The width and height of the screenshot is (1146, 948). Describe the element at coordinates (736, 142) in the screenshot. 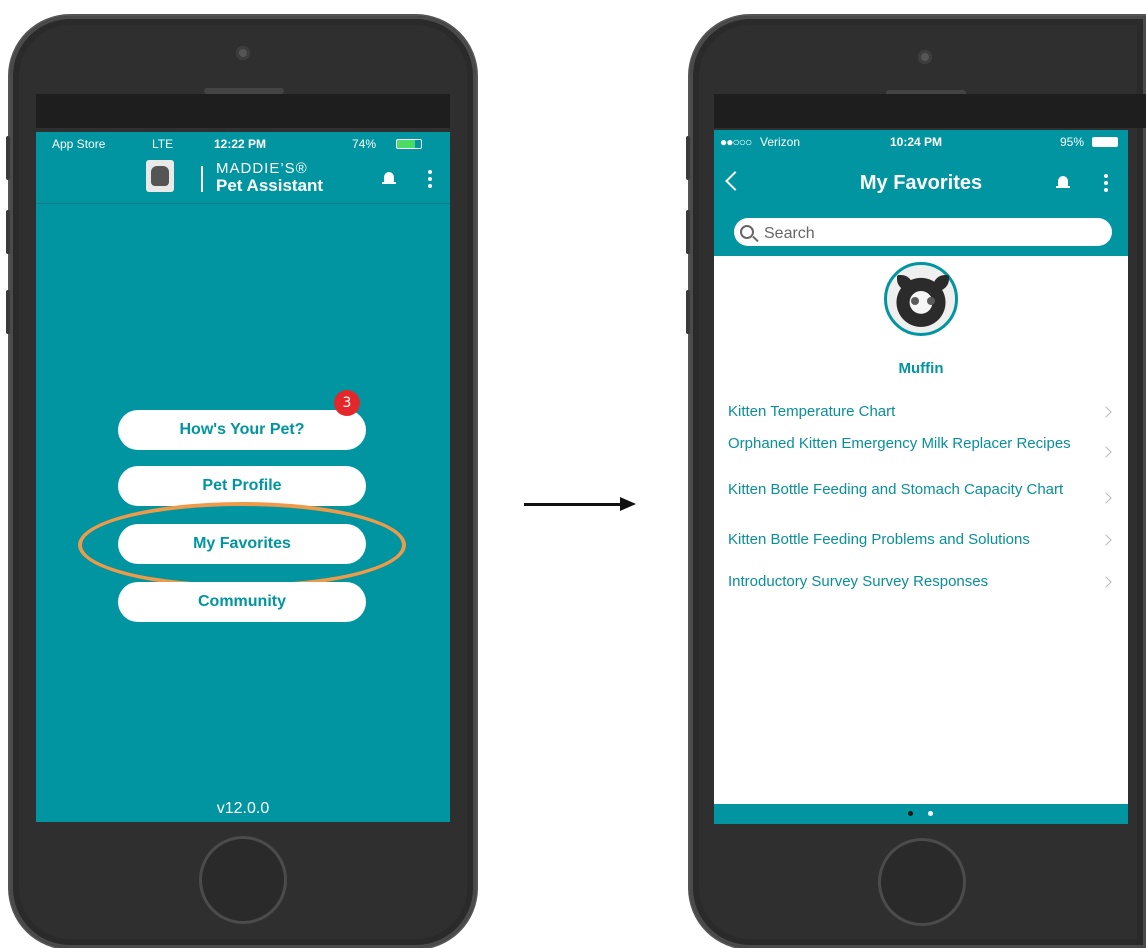

I see `signal-dots-icon: ●●○○○` at that location.